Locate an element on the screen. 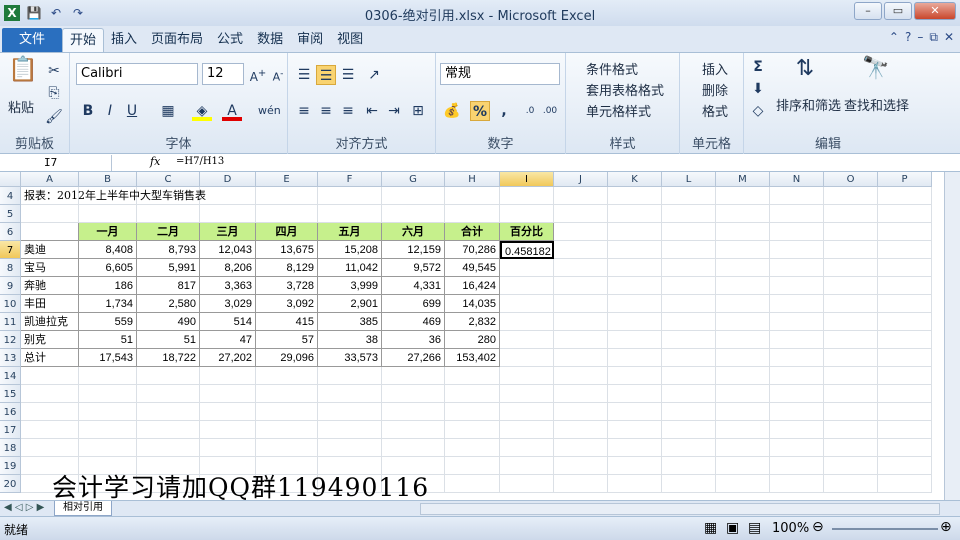  row-header-9: 9 is located at coordinates (10, 286).